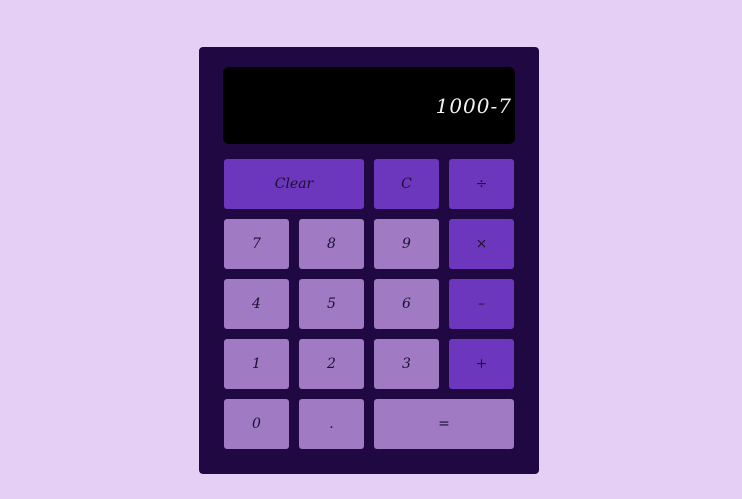 Image resolution: width=742 pixels, height=499 pixels. What do you see at coordinates (481, 304) in the screenshot?
I see `minus-button: –` at bounding box center [481, 304].